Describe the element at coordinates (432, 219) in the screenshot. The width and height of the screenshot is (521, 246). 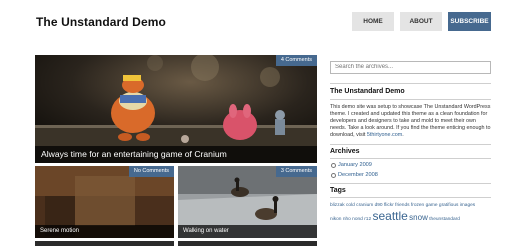
I see `tag-link: the` at that location.